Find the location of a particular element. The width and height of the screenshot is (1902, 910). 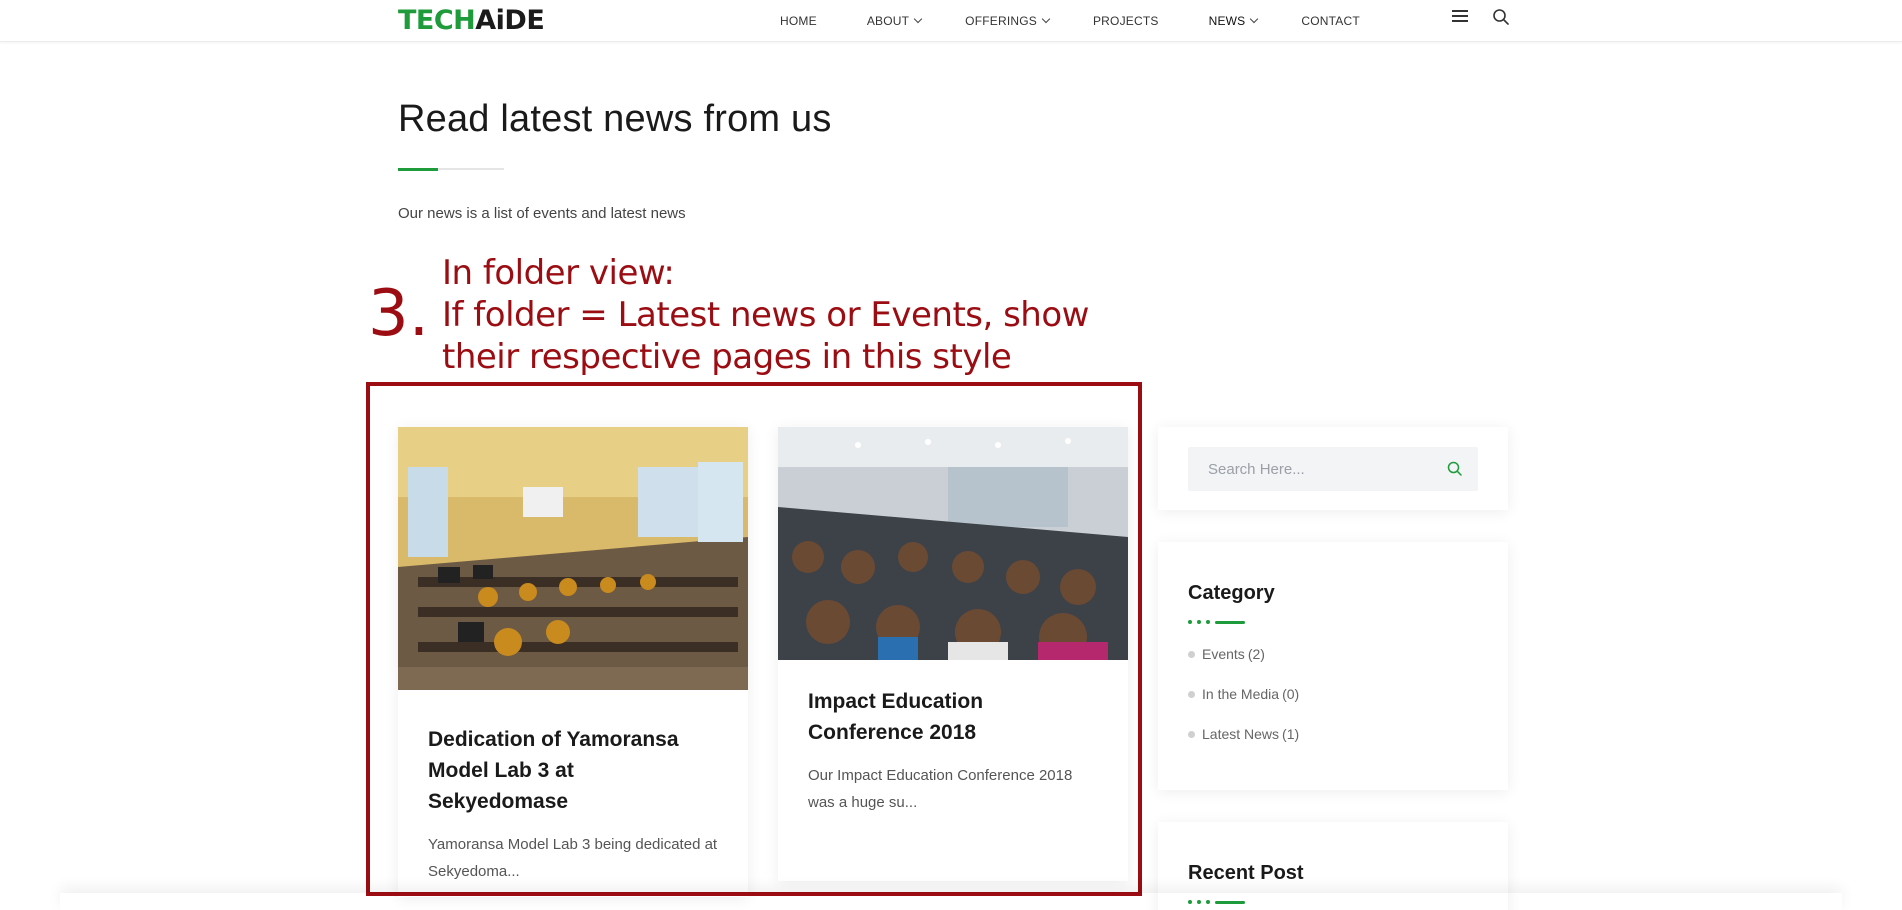

nav-home-label: HOME is located at coordinates (798, 21).